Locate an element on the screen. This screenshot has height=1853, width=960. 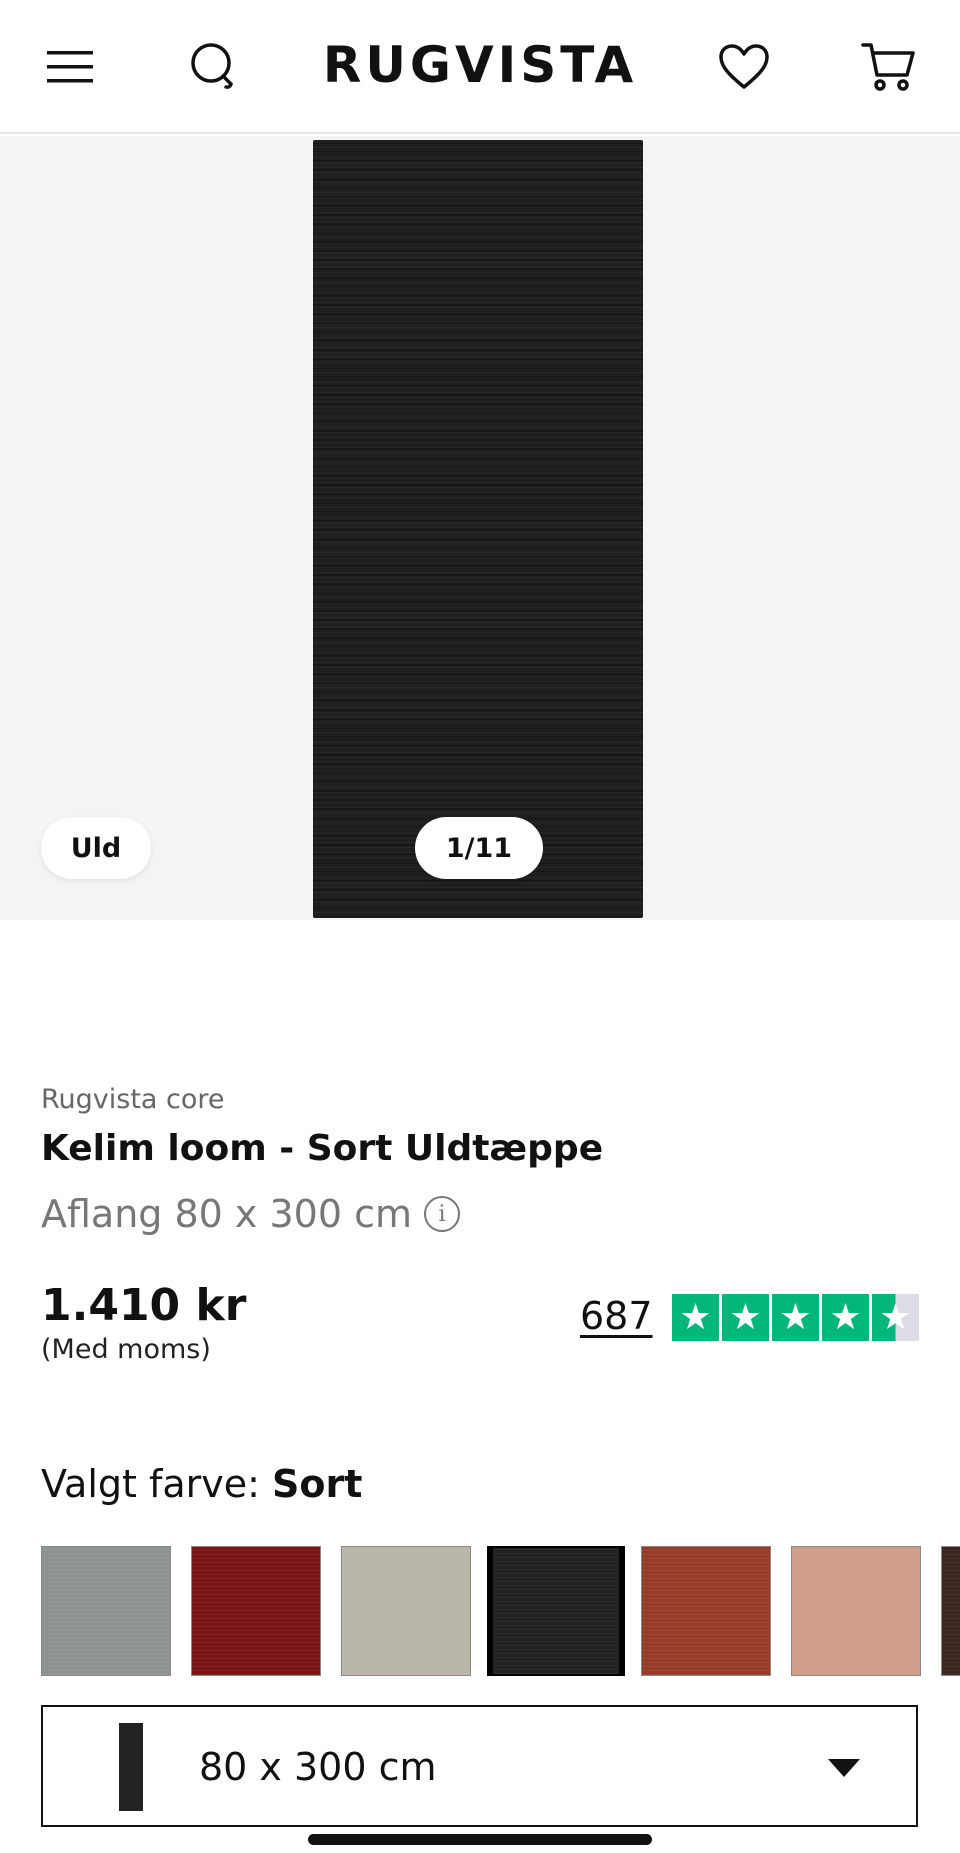
selected-color-name: Sort is located at coordinates (317, 1484).